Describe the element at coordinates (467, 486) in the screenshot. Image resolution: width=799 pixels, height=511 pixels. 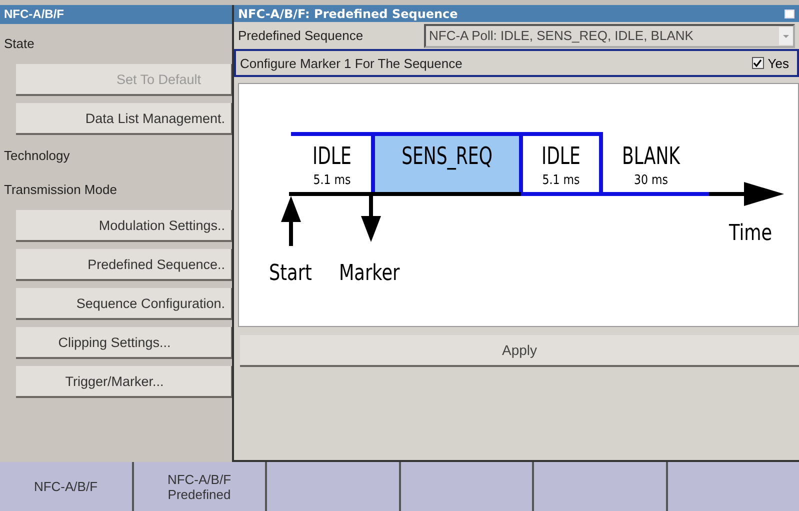
I see `softkey` at that location.